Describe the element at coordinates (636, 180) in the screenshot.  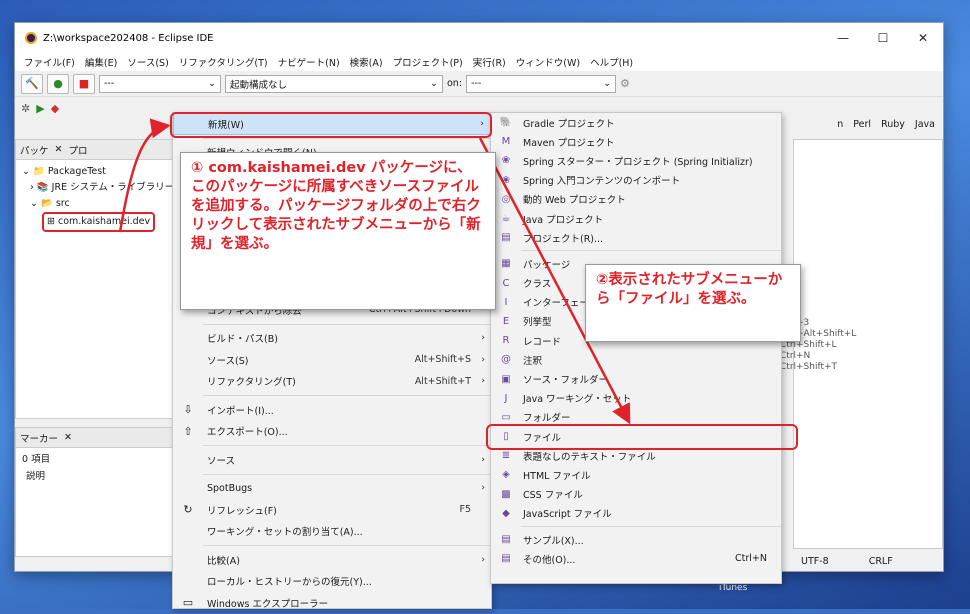
I see `submenu-item: ❀ Spring 入門コンテンツのインポート` at that location.